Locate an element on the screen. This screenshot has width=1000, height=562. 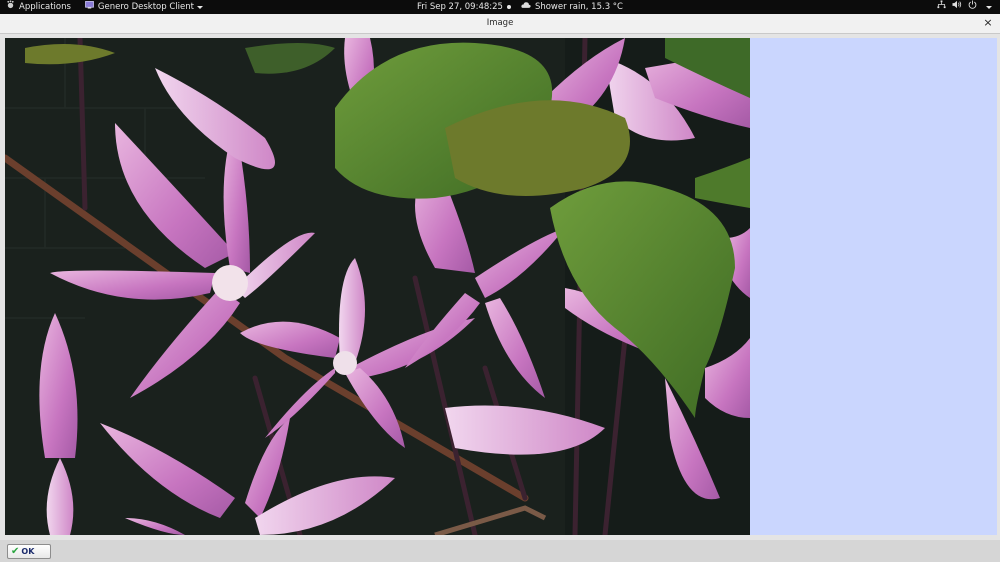
weather-label: Shower rain, 15.3 °C is located at coordinates (579, 7).